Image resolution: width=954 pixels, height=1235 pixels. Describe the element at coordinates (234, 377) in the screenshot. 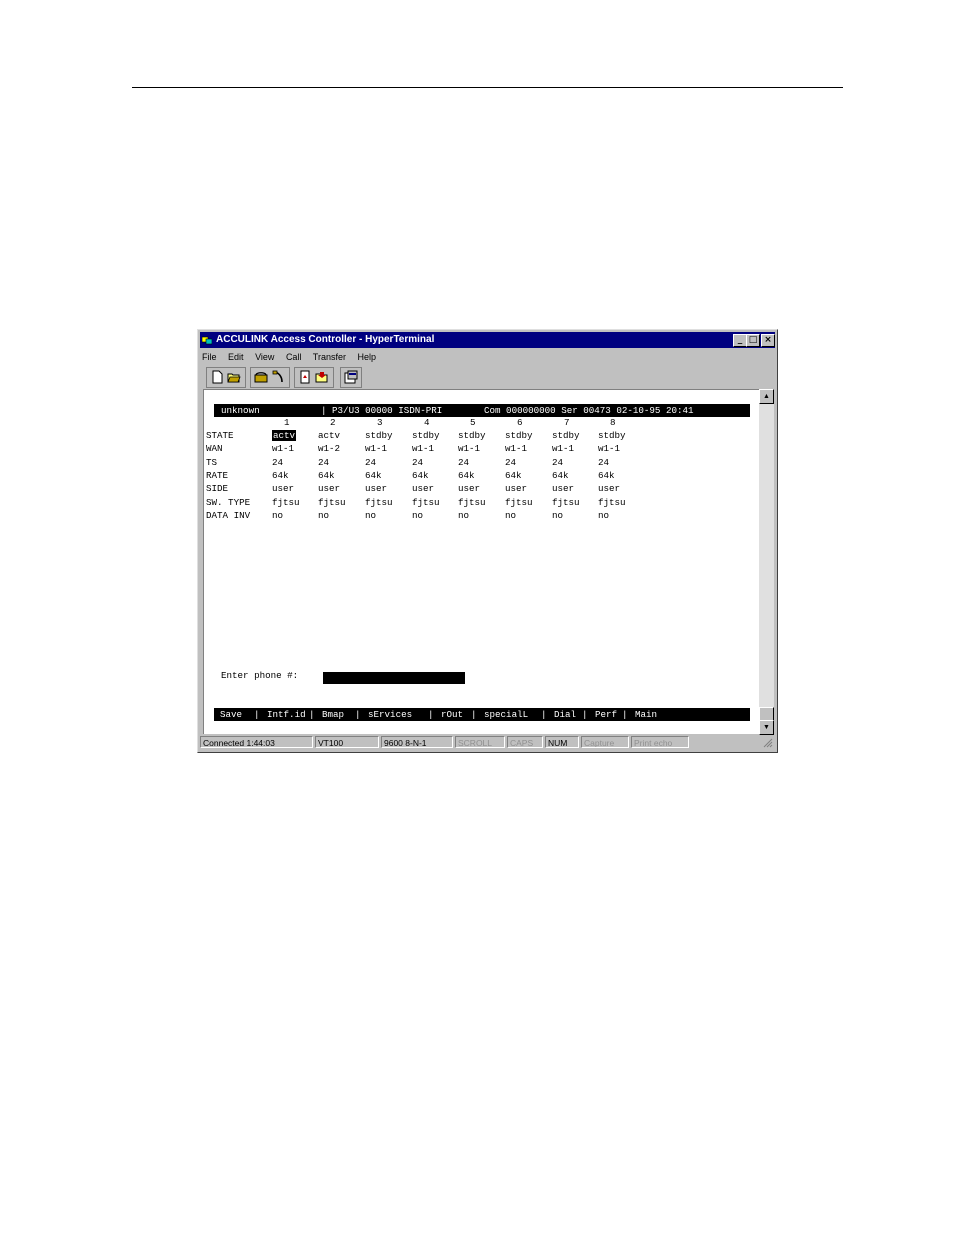

I see `open-icon` at that location.